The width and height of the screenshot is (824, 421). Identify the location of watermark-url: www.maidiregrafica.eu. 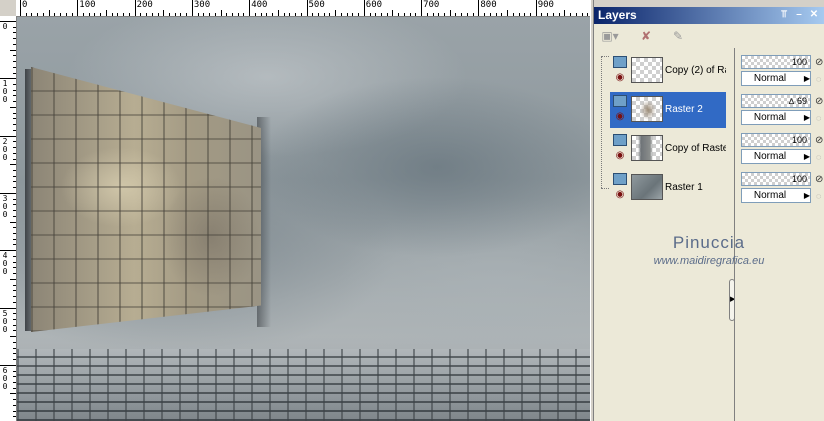
(709, 261).